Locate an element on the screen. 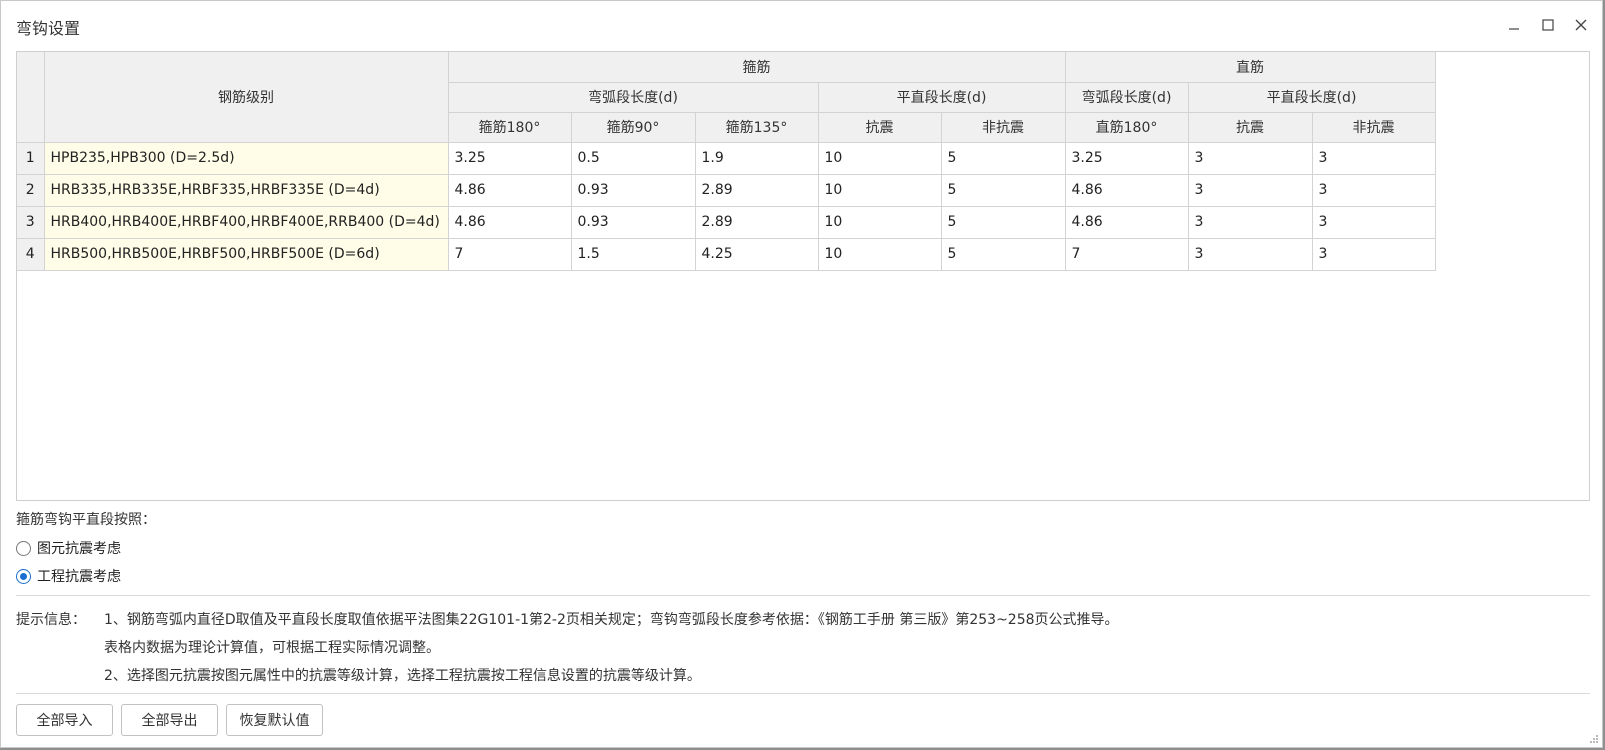 The width and height of the screenshot is (1605, 750). row-number: 2 is located at coordinates (31, 190).